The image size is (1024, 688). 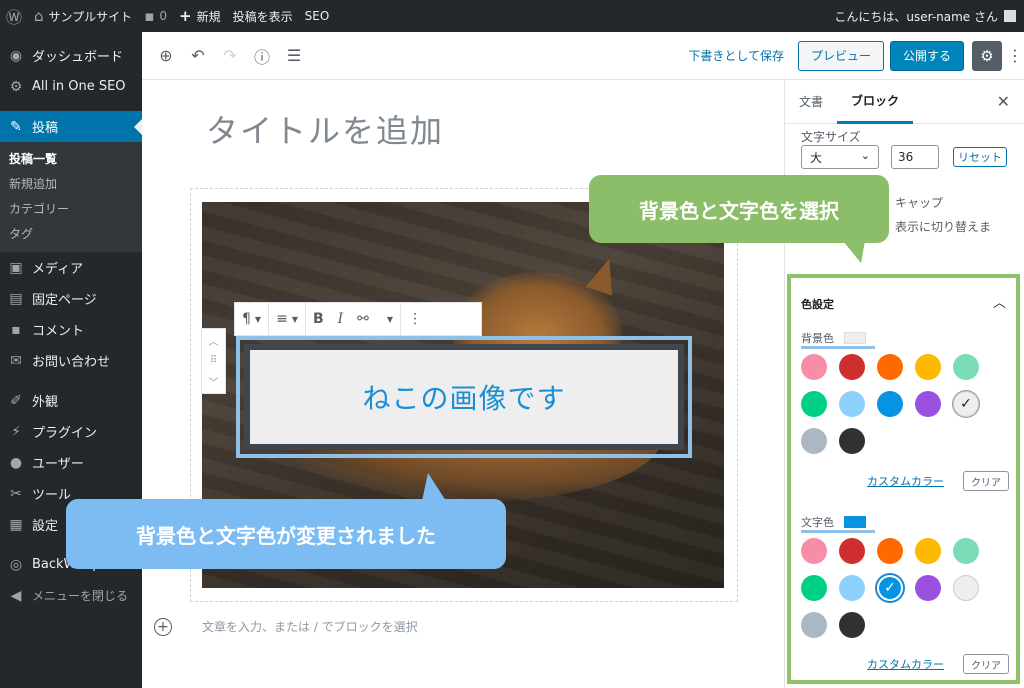 I want to click on menu-label: 固定ページ, so click(x=64, y=300).